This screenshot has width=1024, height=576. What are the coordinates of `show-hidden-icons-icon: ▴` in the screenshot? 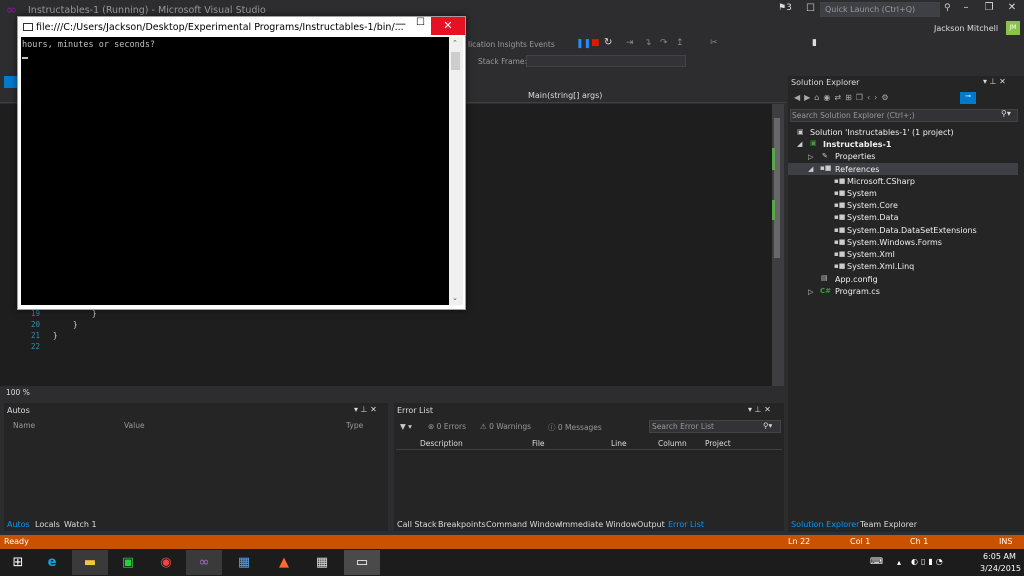 It's located at (899, 562).